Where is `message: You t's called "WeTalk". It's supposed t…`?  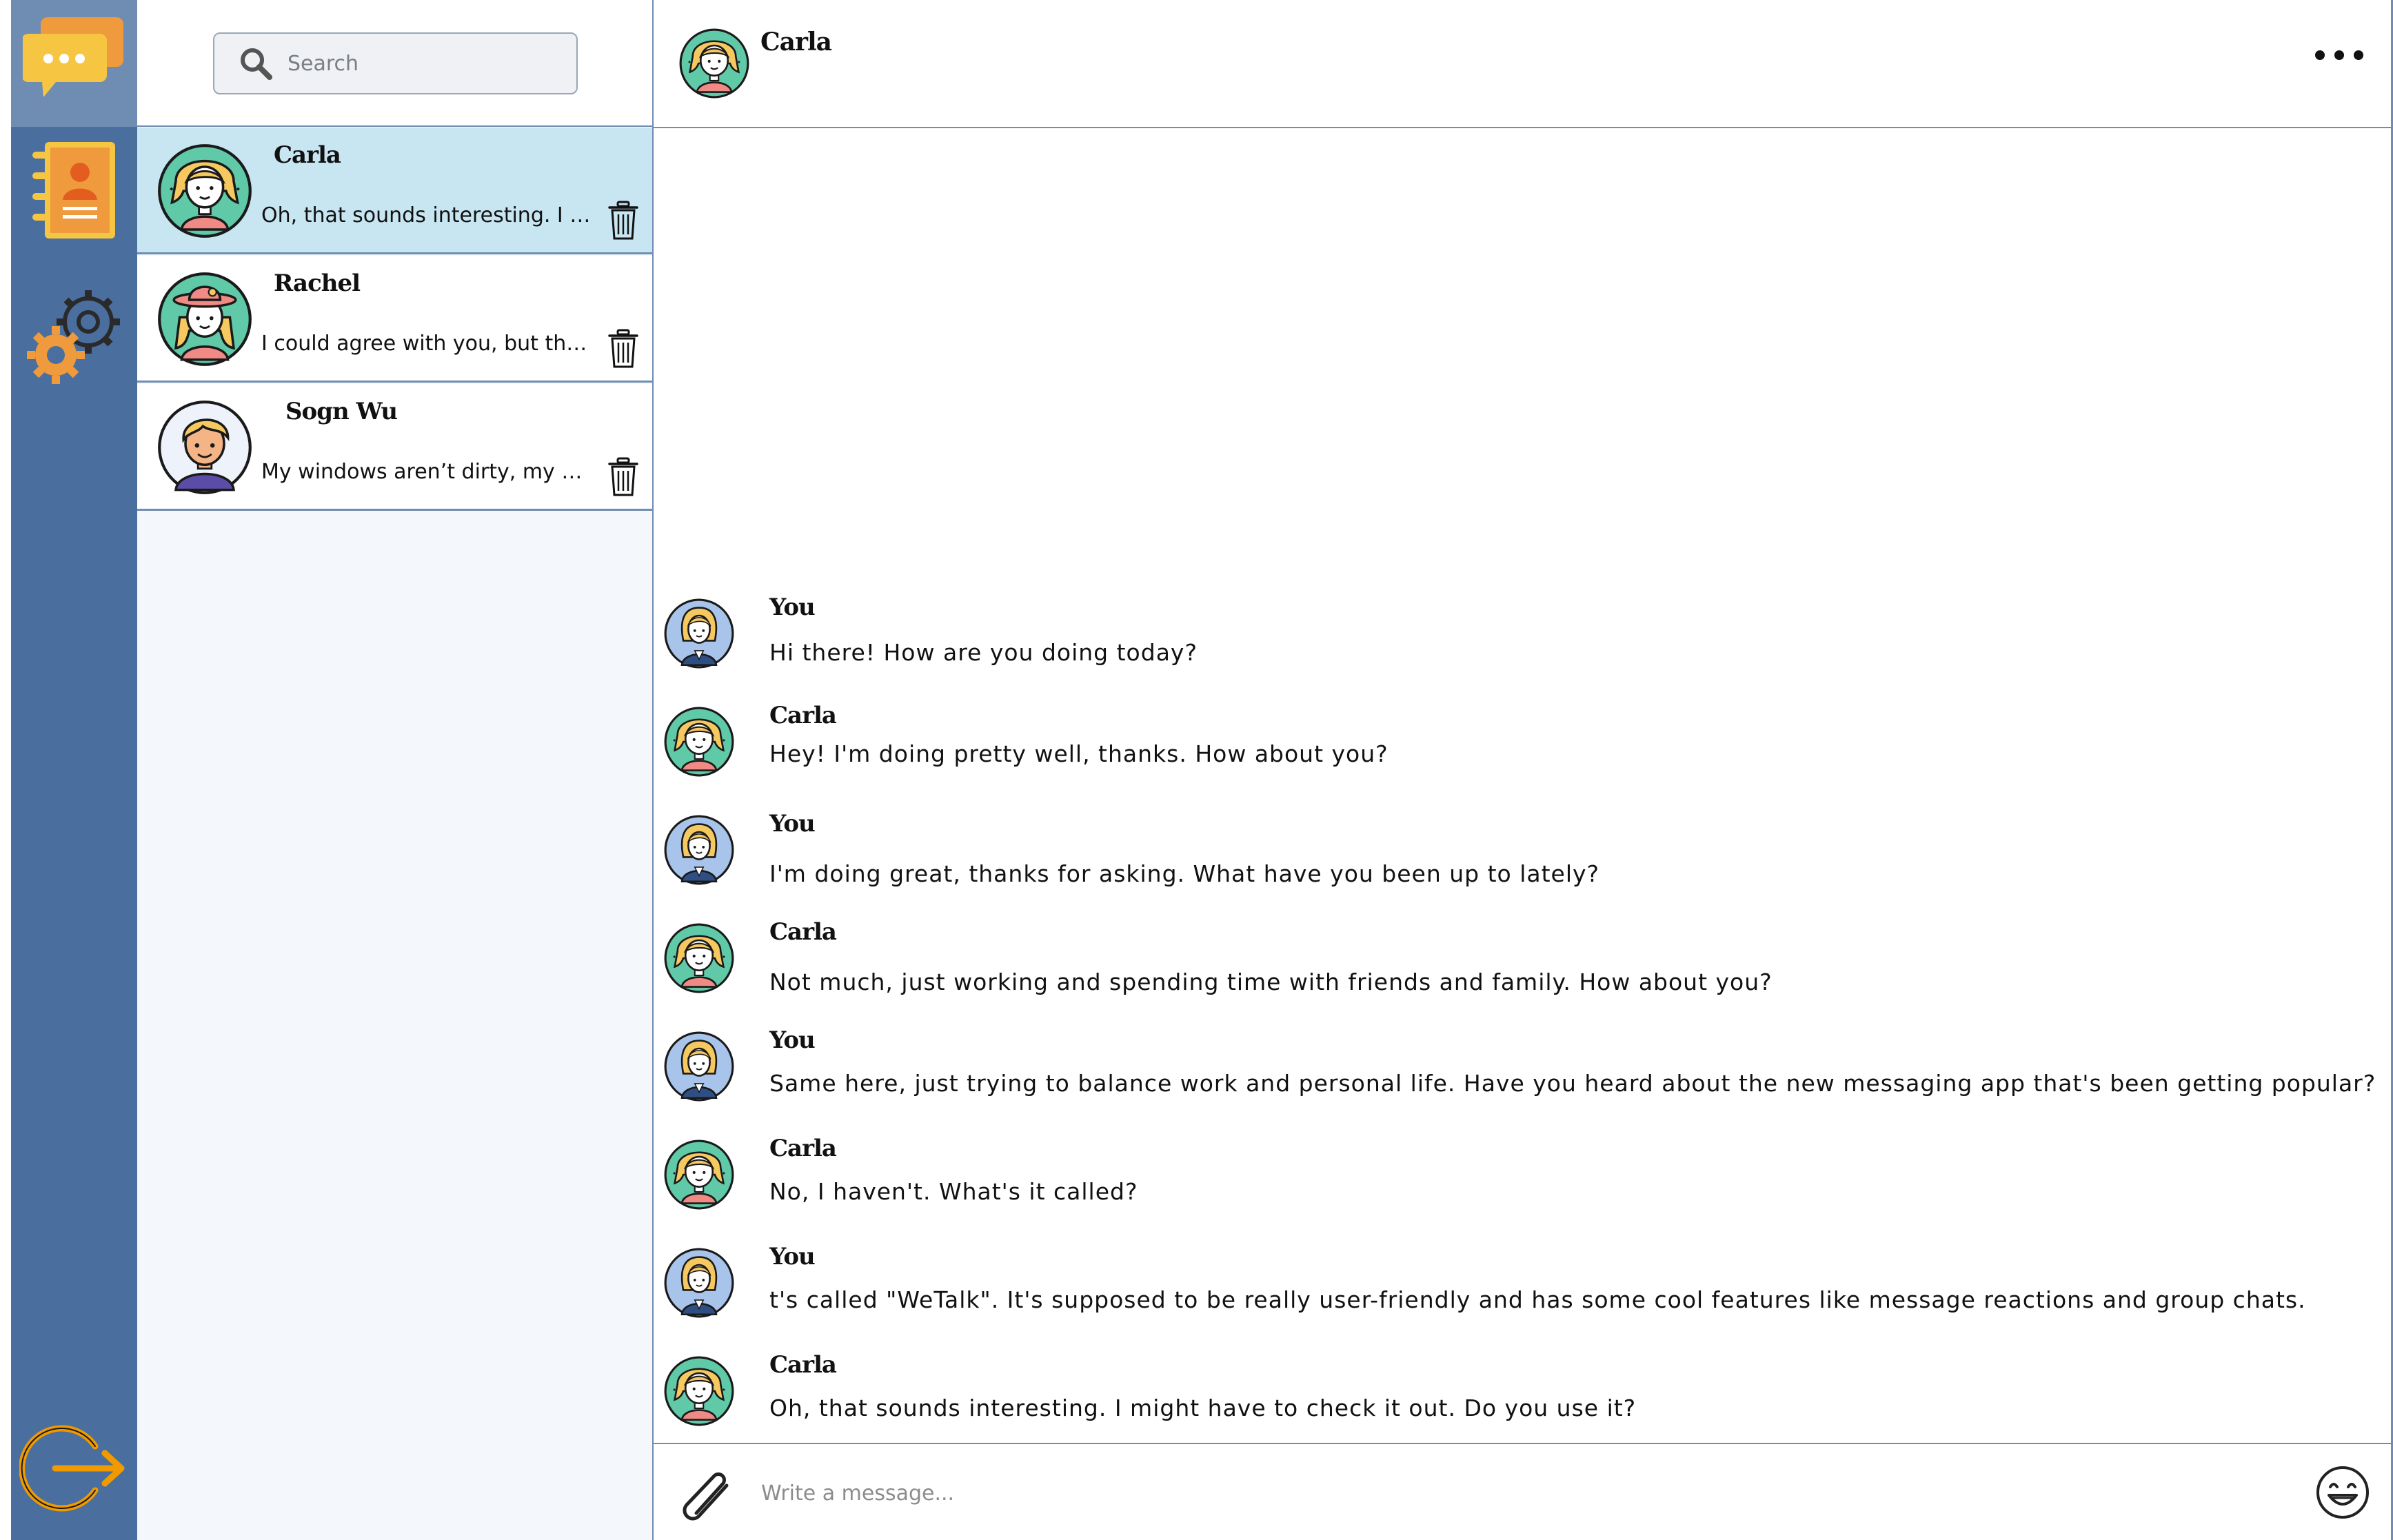
message: You t's called "WeTalk". It's supposed t… is located at coordinates (1518, 1287).